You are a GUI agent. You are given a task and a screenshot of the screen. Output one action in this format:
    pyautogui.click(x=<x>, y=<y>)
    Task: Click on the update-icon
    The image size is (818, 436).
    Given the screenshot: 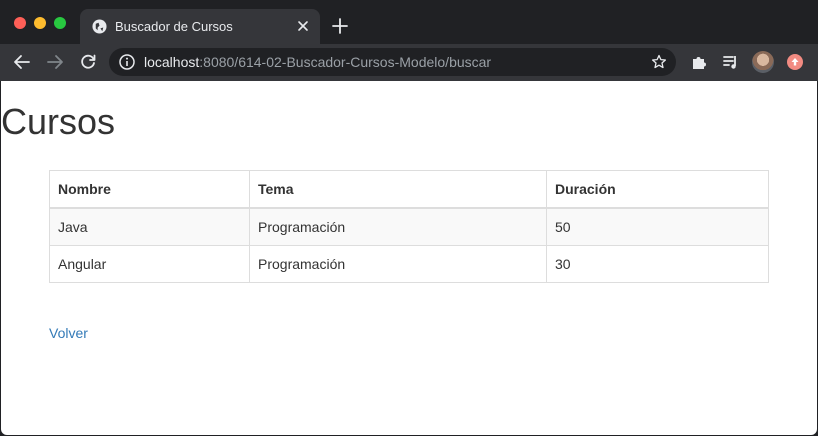 What is the action you would take?
    pyautogui.click(x=795, y=62)
    